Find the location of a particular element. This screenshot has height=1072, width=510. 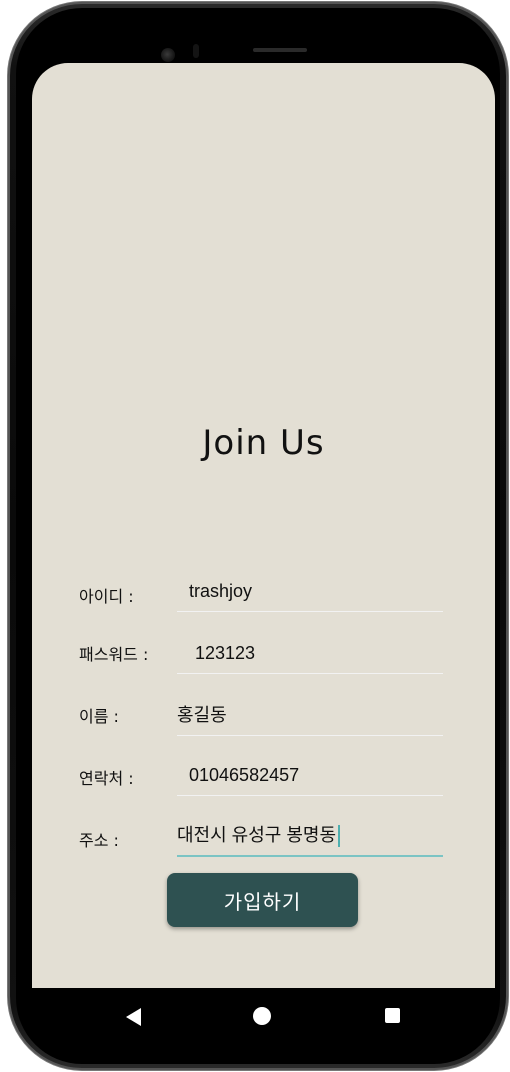

address-label: 주소 : is located at coordinates (99, 840).